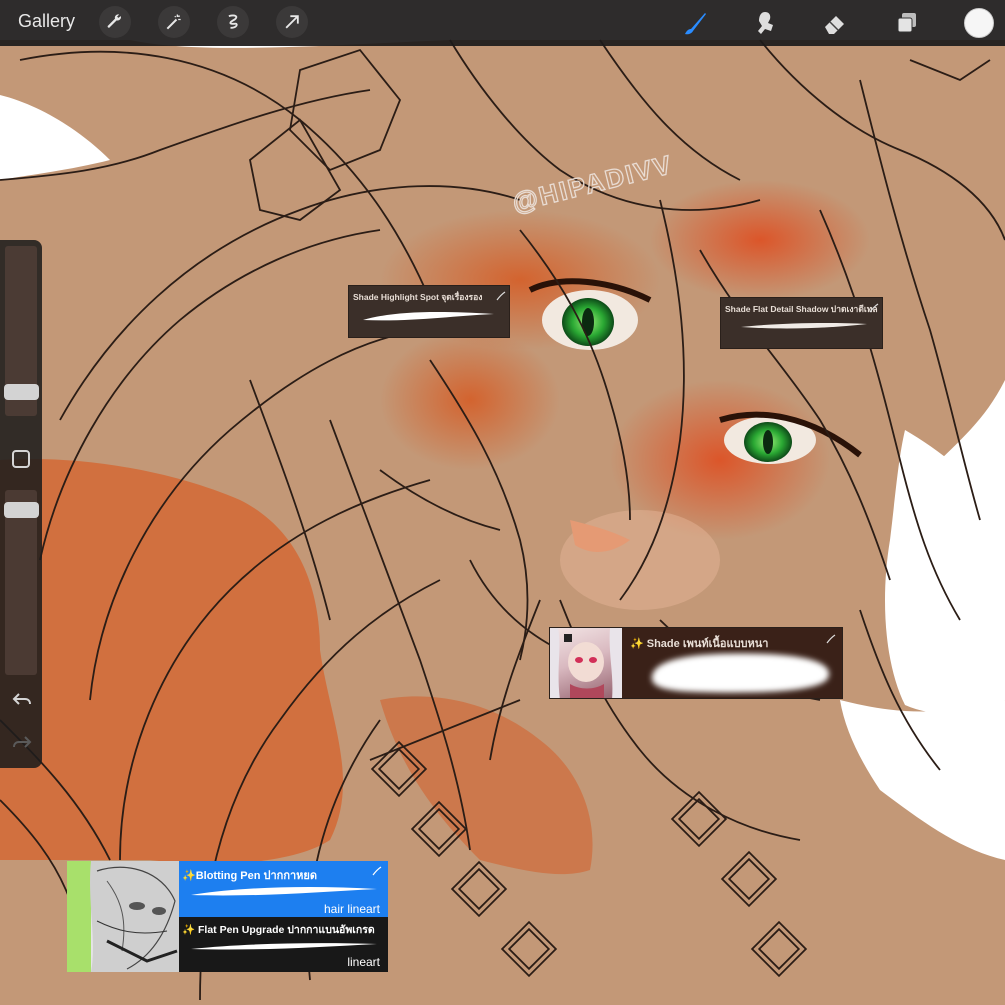  I want to click on redo-arrow-icon, so click(22, 743).